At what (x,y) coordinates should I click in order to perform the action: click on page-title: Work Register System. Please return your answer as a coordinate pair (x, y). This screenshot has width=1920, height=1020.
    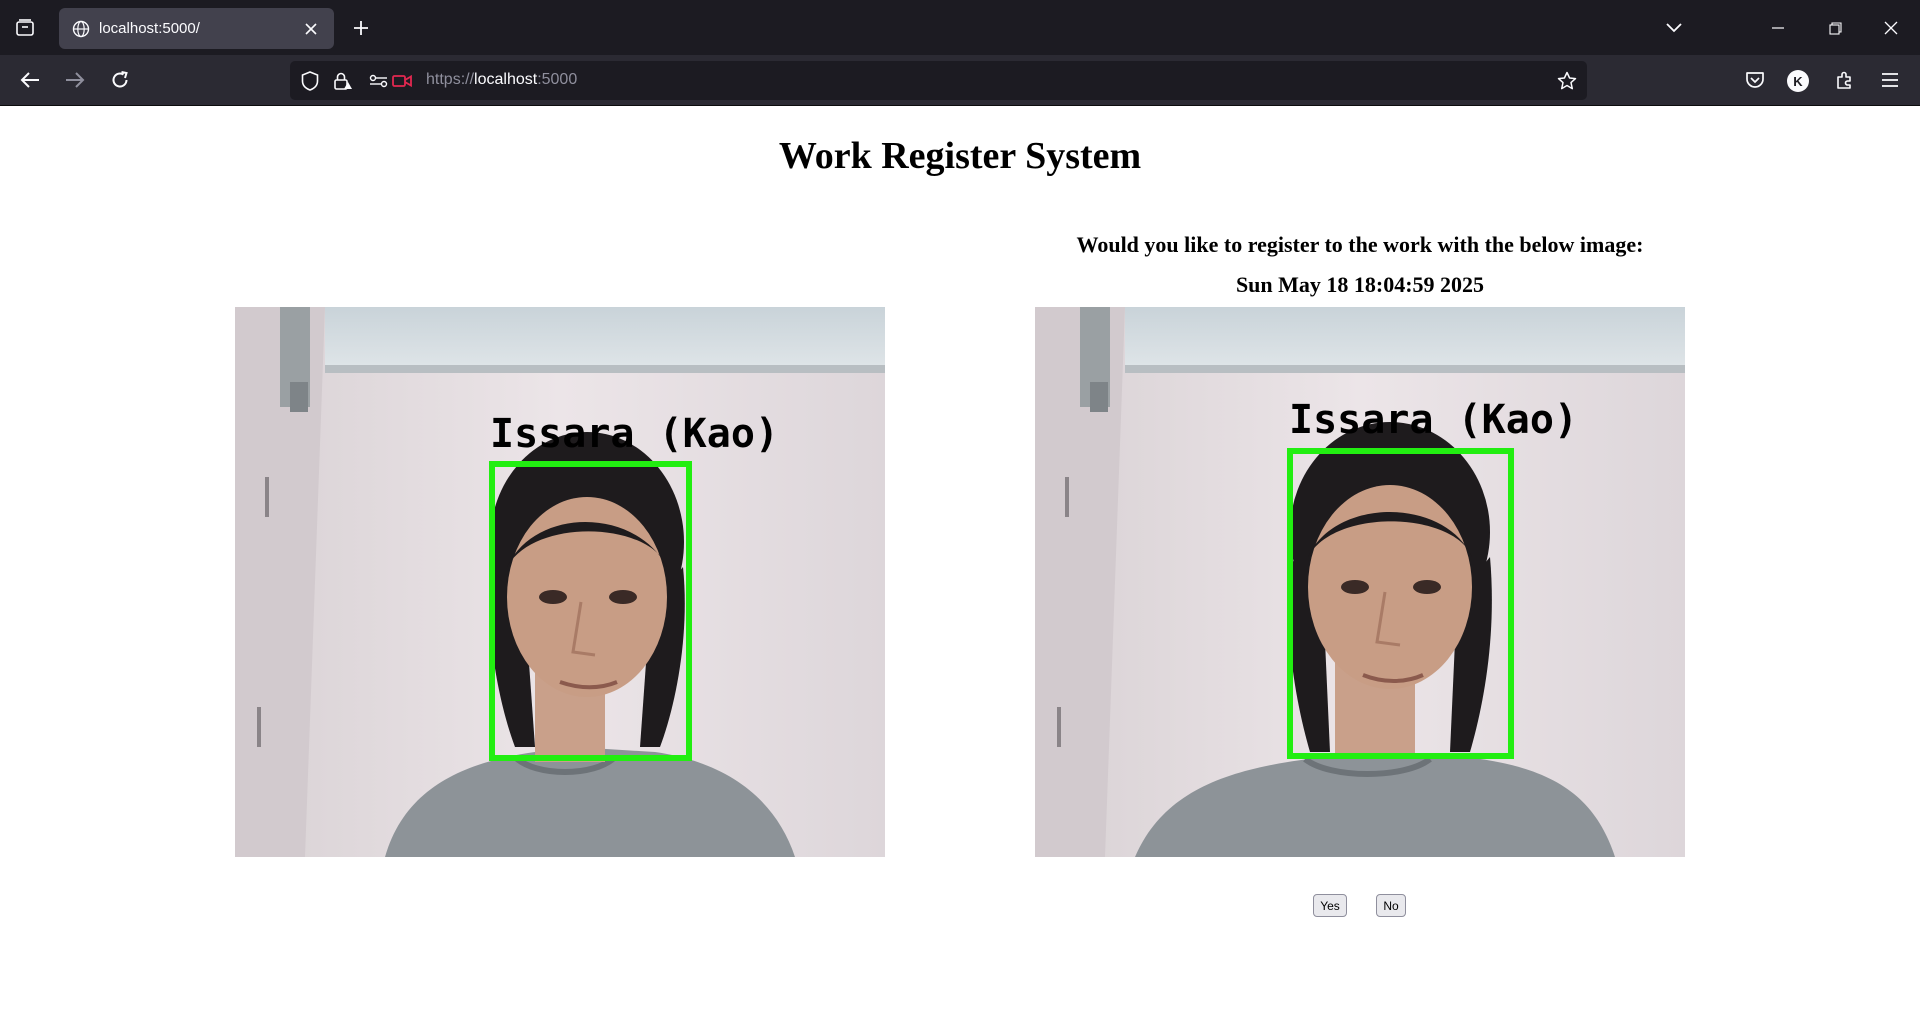
    Looking at the image, I should click on (960, 156).